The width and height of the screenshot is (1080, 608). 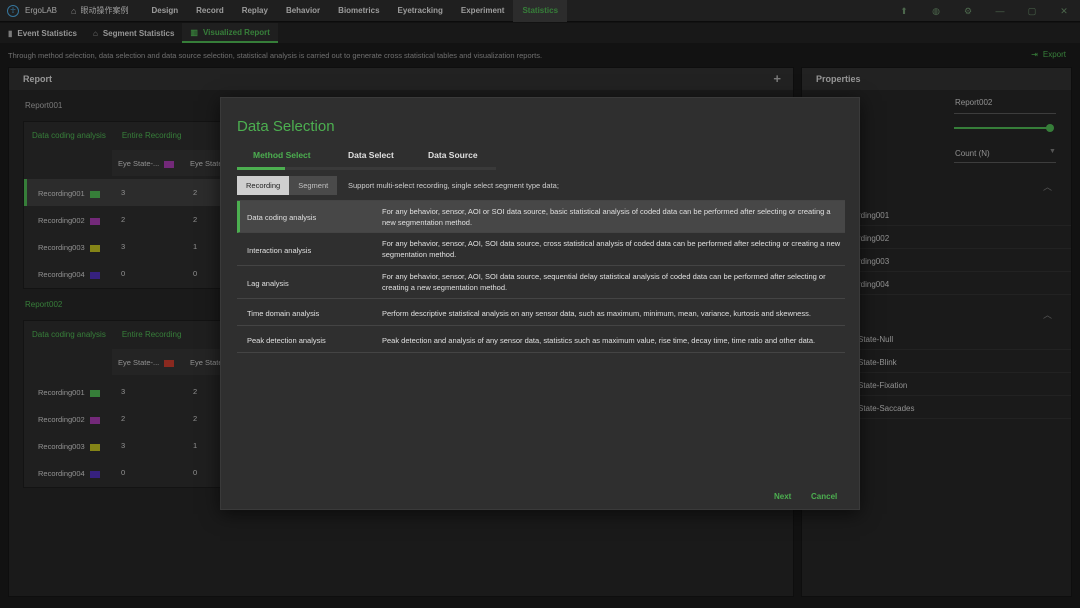 I want to click on method-name: Interaction analysis, so click(x=279, y=250).